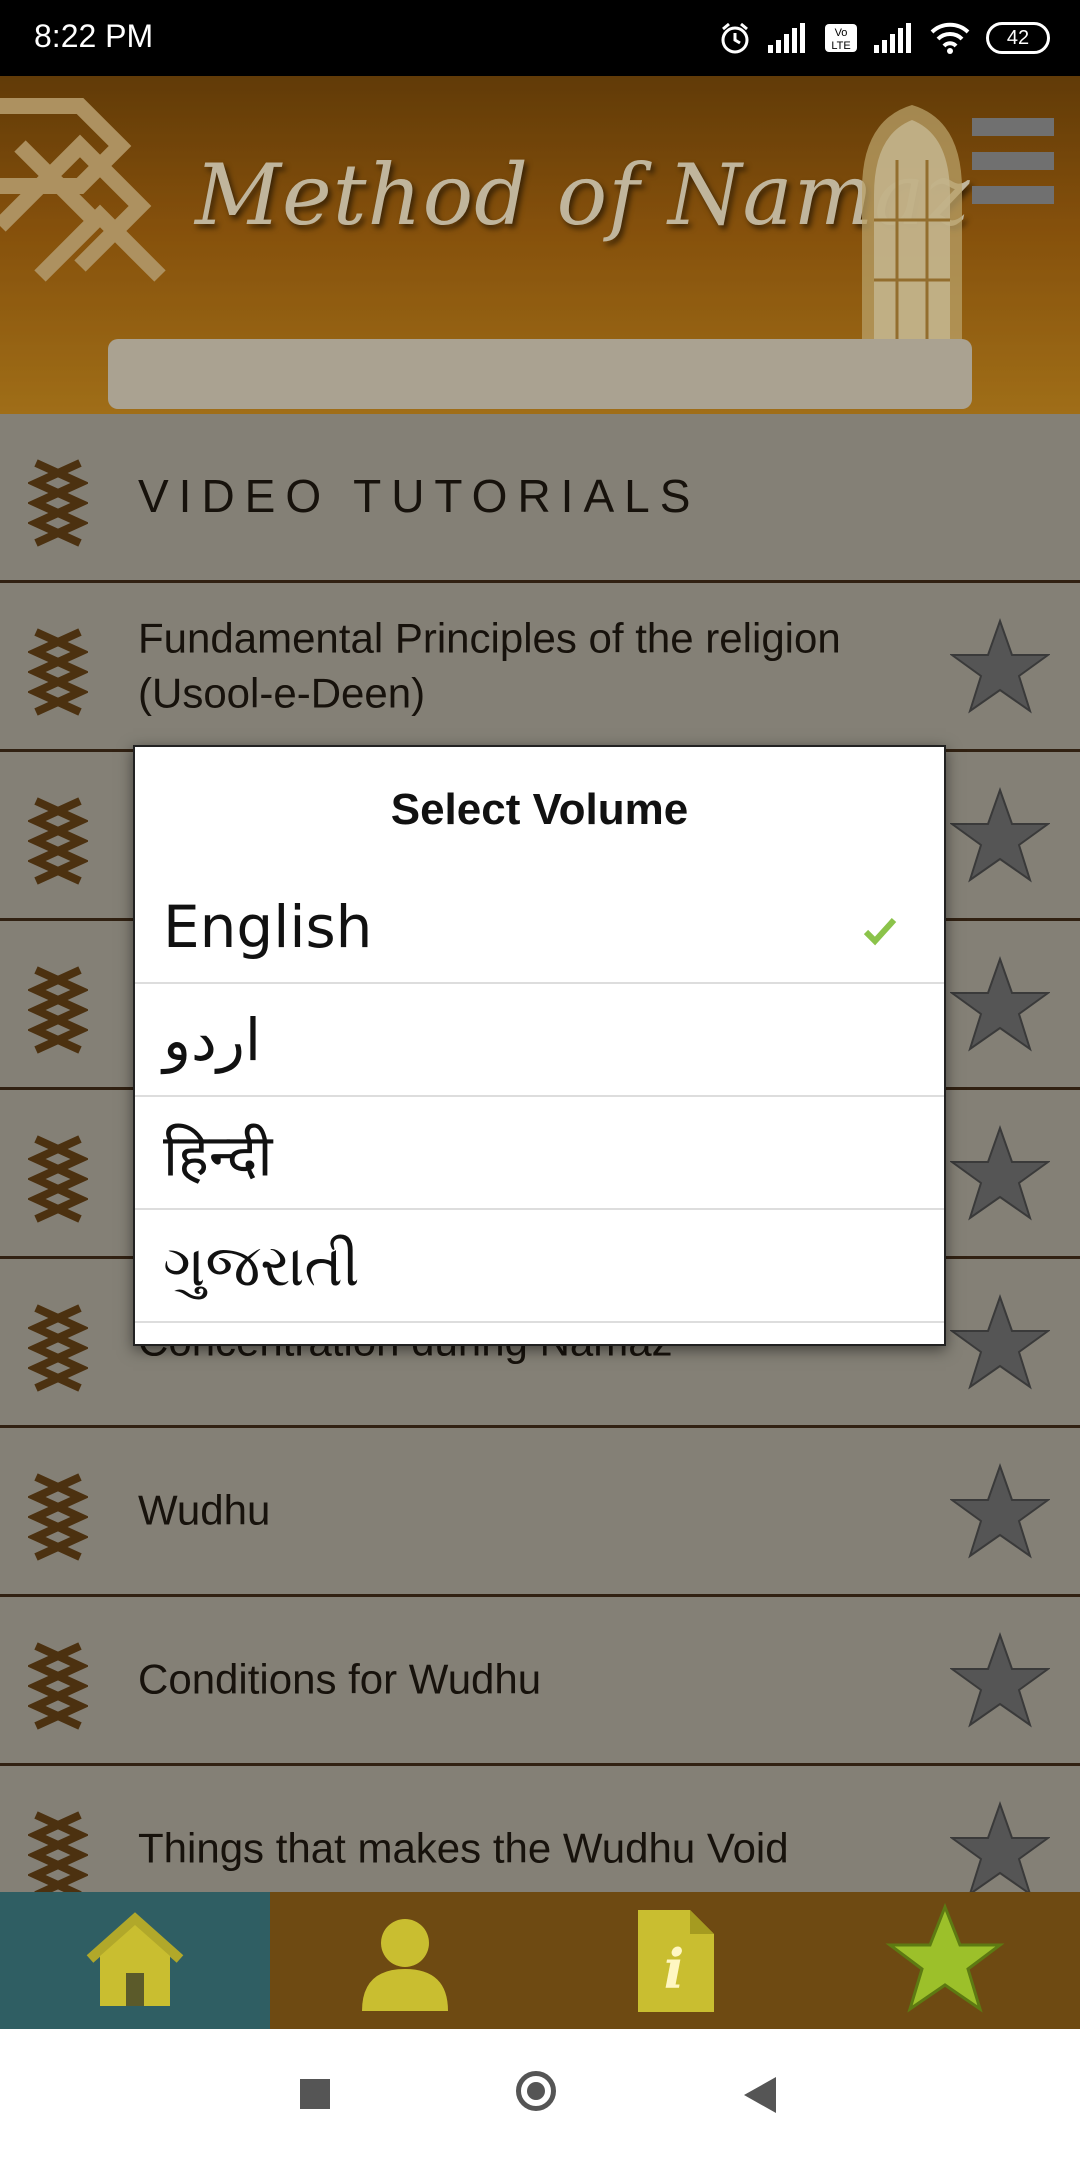 The image size is (1080, 2160). Describe the element at coordinates (880, 933) in the screenshot. I see `checkmark-icon` at that location.